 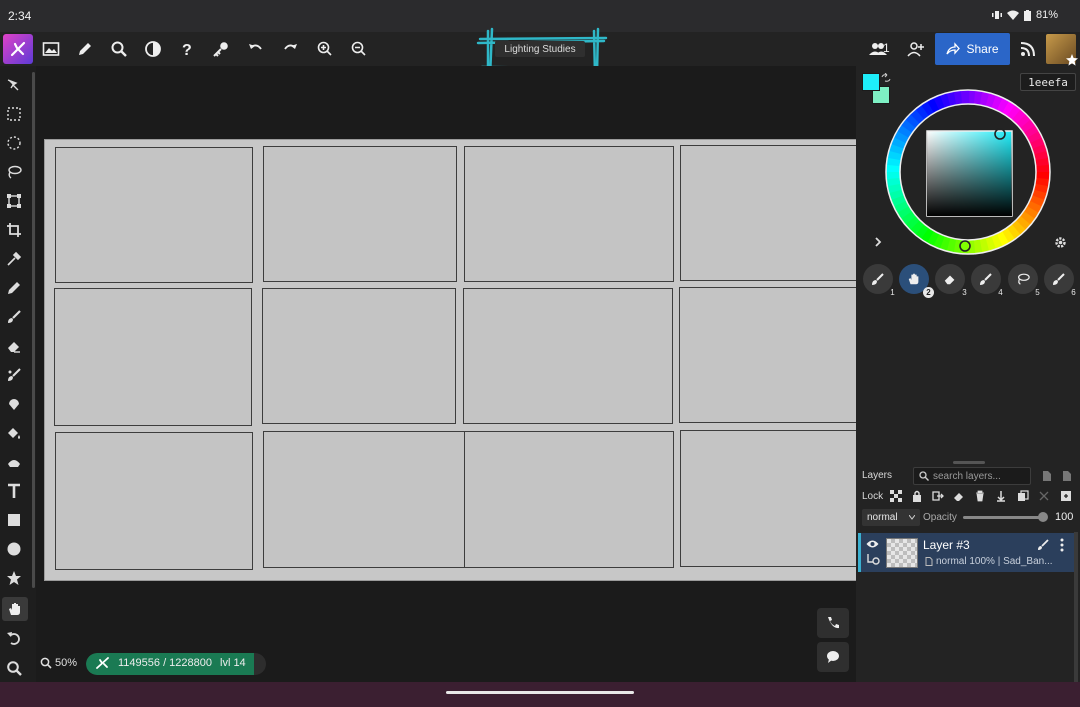 I want to click on chevron-right-icon, so click(x=878, y=242).